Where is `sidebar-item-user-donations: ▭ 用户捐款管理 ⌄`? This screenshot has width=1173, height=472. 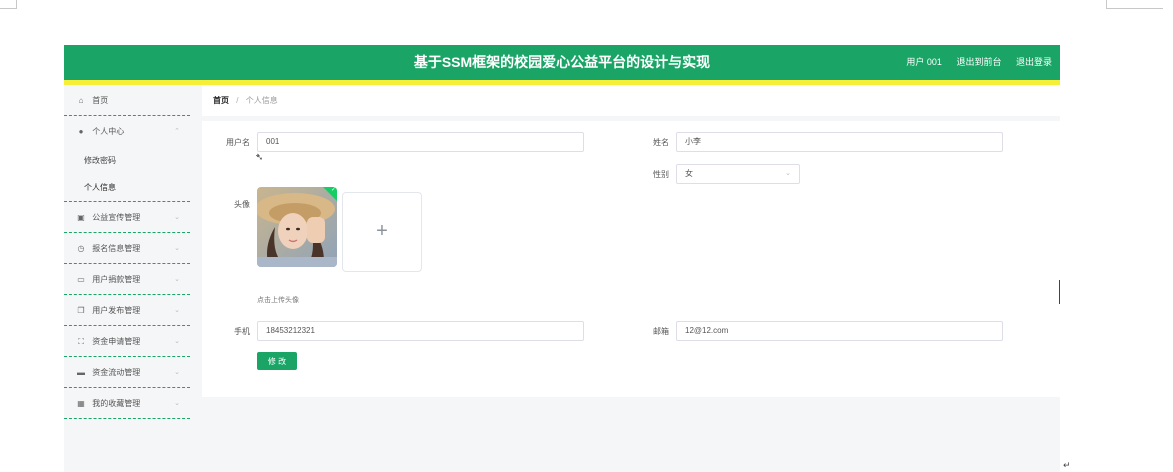 sidebar-item-user-donations: ▭ 用户捐款管理 ⌄ is located at coordinates (127, 279).